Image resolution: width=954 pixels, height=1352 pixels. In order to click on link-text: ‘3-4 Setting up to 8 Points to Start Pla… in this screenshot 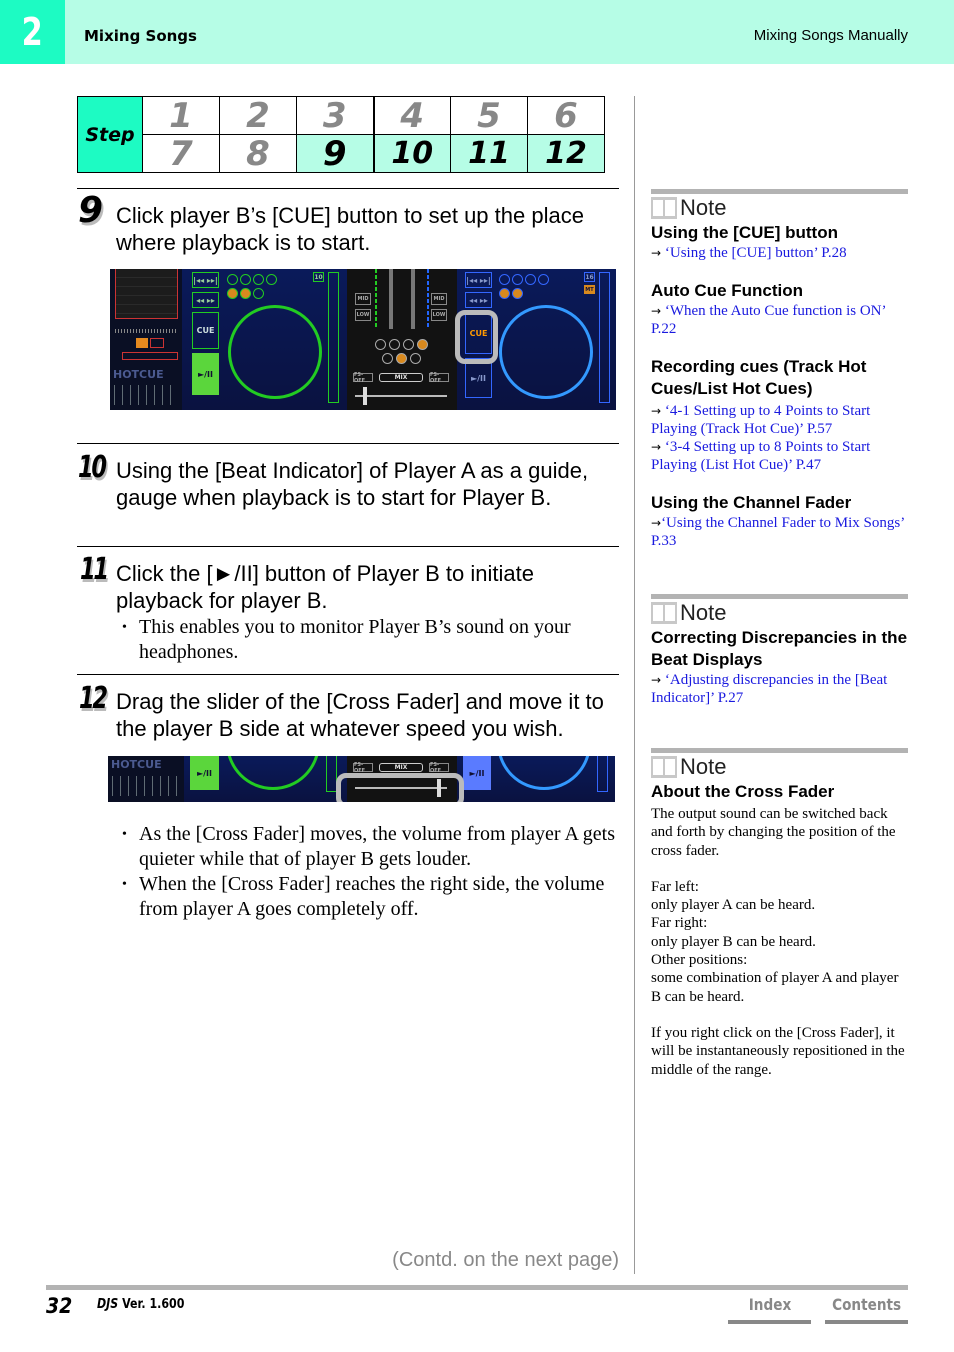, I will do `click(760, 456)`.